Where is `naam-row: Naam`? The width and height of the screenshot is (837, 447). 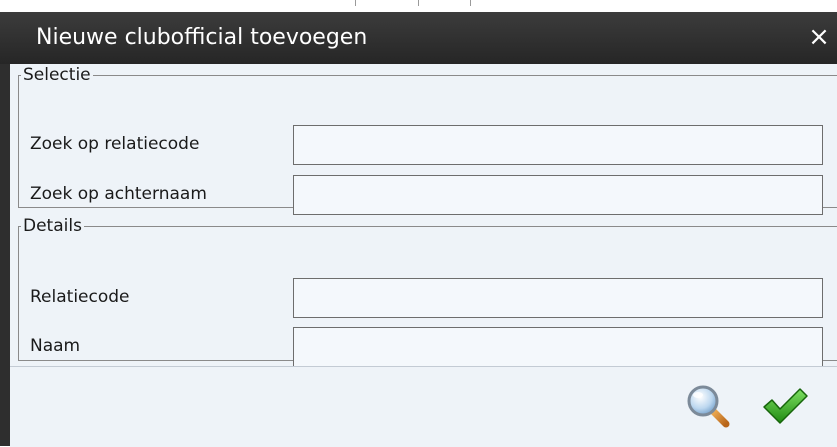 naam-row: Naam is located at coordinates (428, 347).